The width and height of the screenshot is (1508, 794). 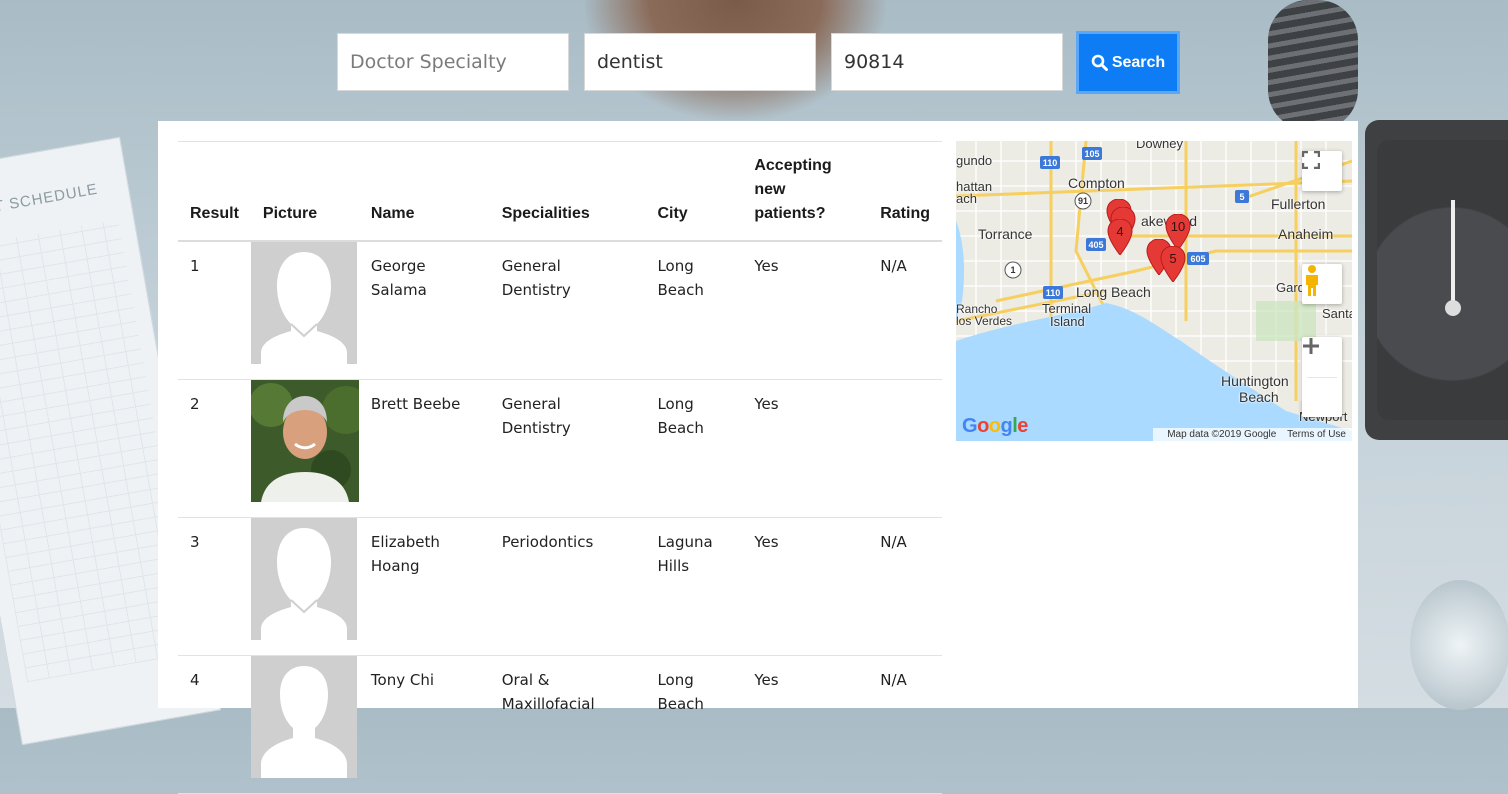 What do you see at coordinates (1005, 234) in the screenshot?
I see `map-label-torrance: Torrance` at bounding box center [1005, 234].